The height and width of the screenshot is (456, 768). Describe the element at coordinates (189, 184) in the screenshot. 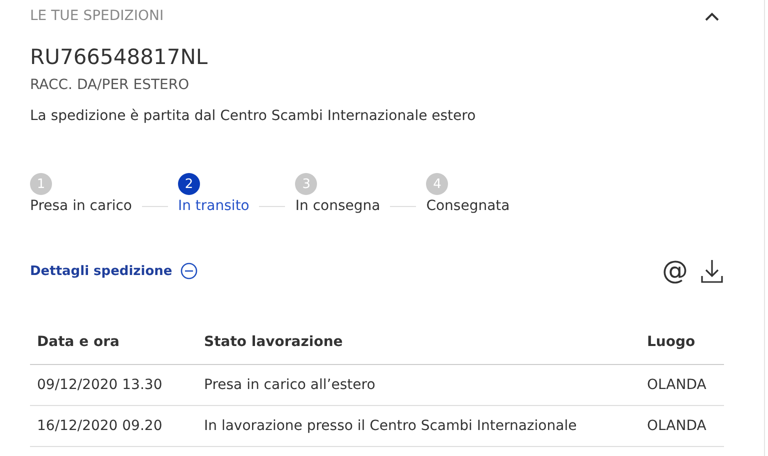

I see `step-number: 2` at that location.